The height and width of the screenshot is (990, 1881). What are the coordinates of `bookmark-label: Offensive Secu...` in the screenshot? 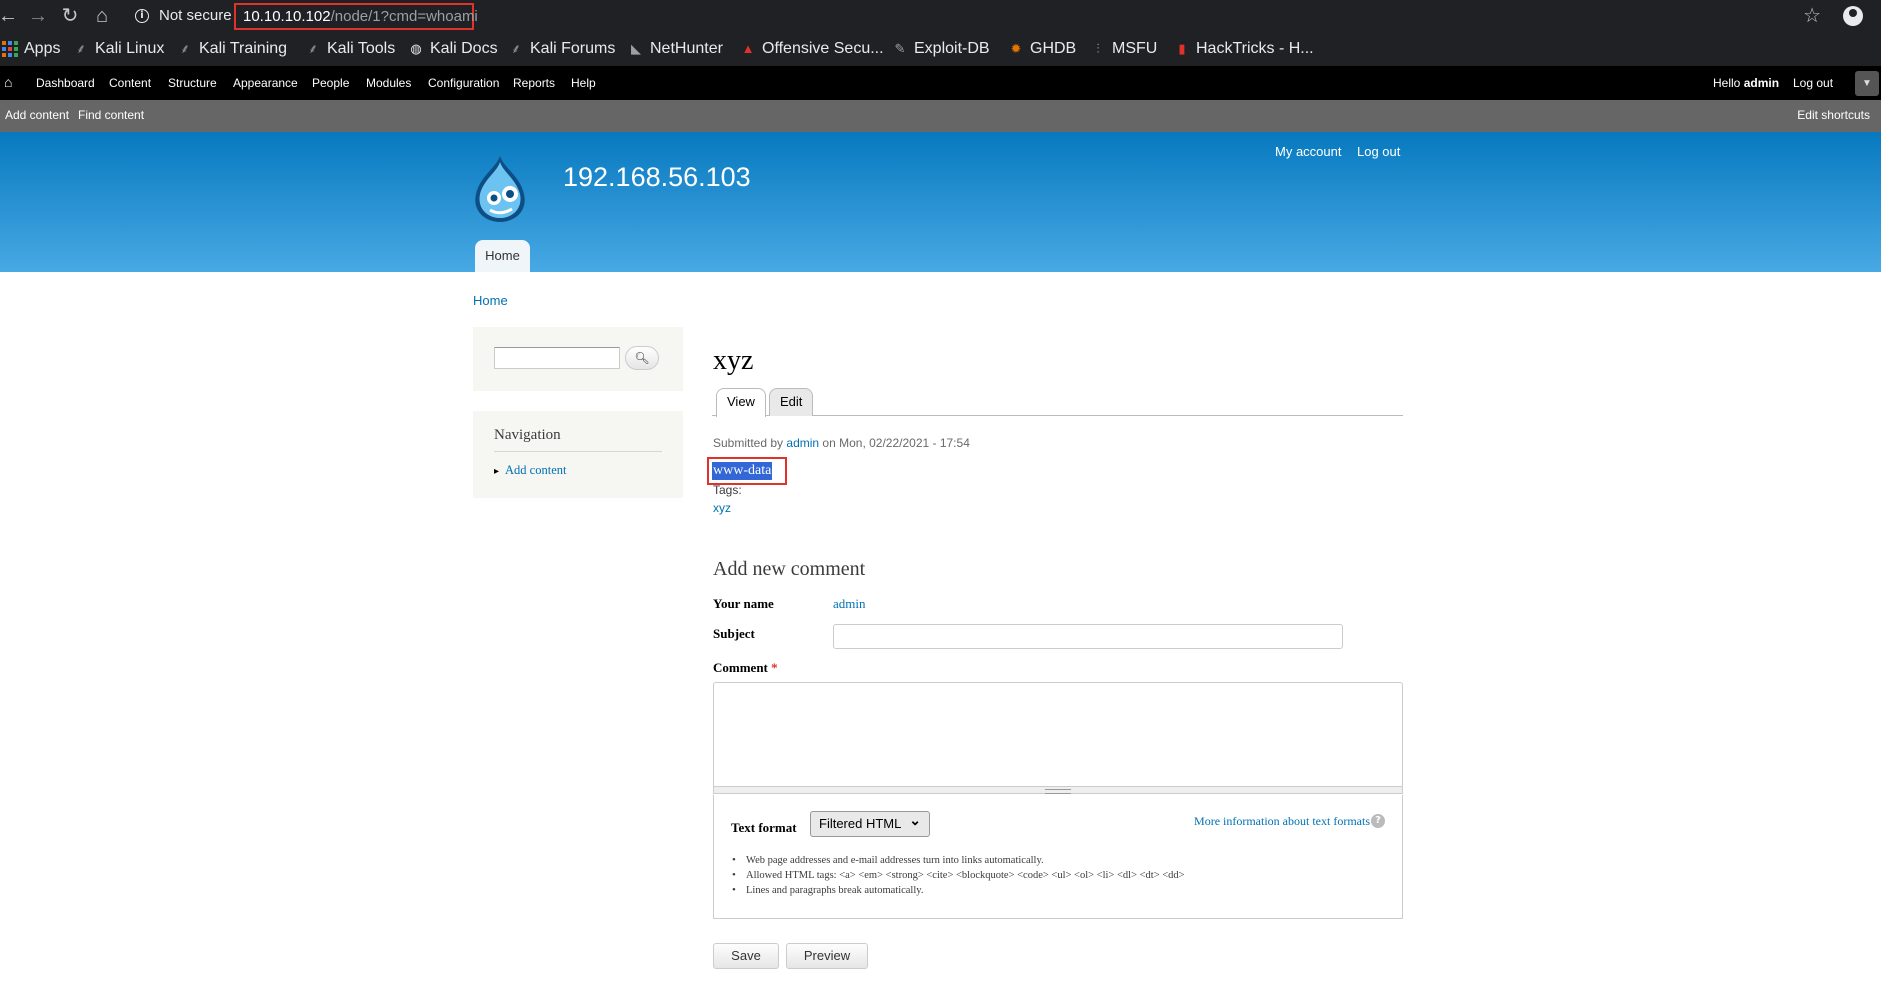 It's located at (823, 48).